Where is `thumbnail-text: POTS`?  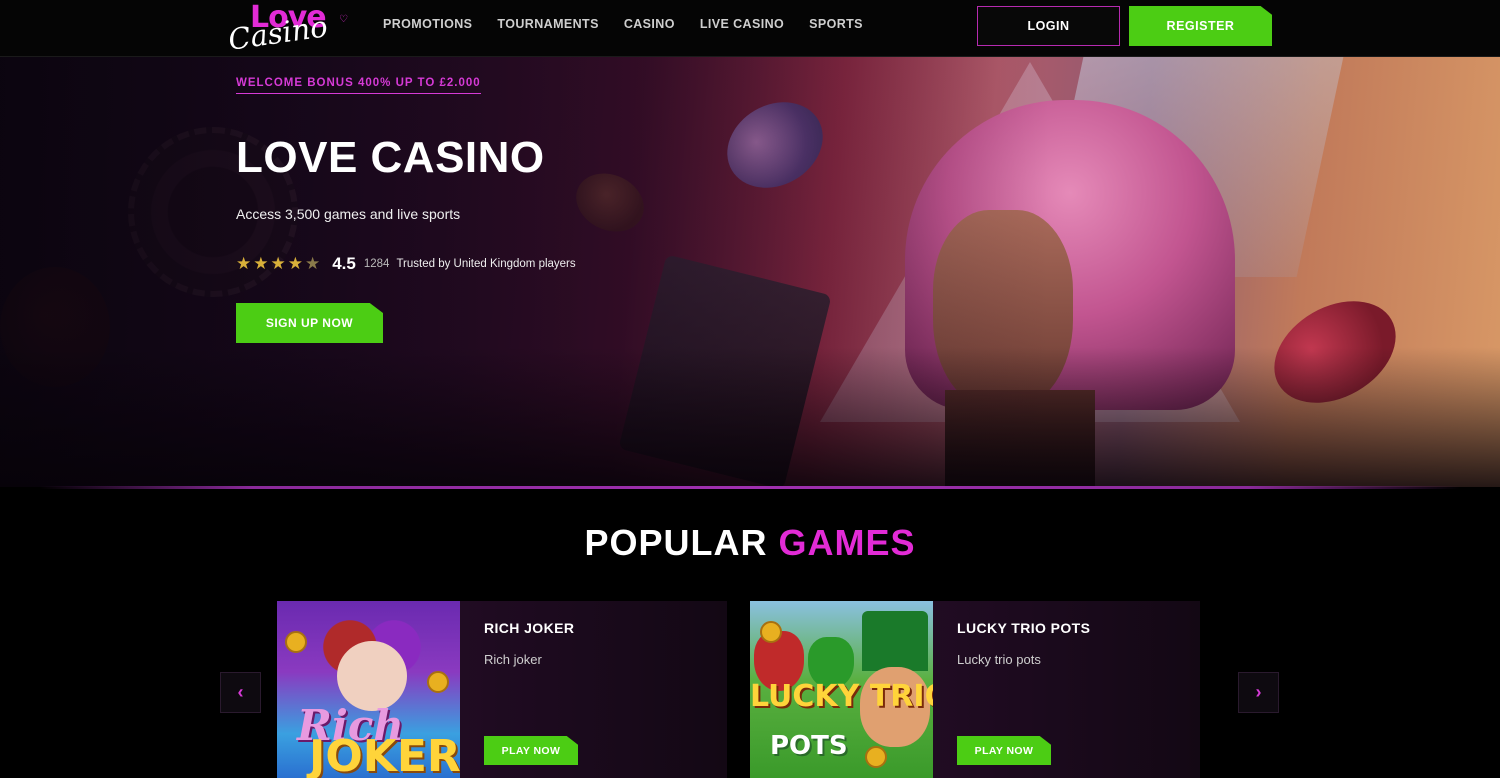 thumbnail-text: POTS is located at coordinates (809, 746).